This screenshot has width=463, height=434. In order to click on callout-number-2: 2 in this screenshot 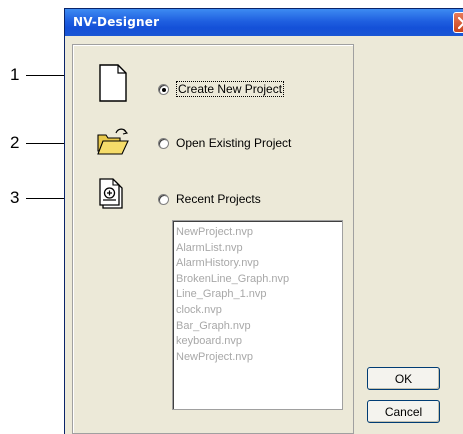, I will do `click(15, 142)`.